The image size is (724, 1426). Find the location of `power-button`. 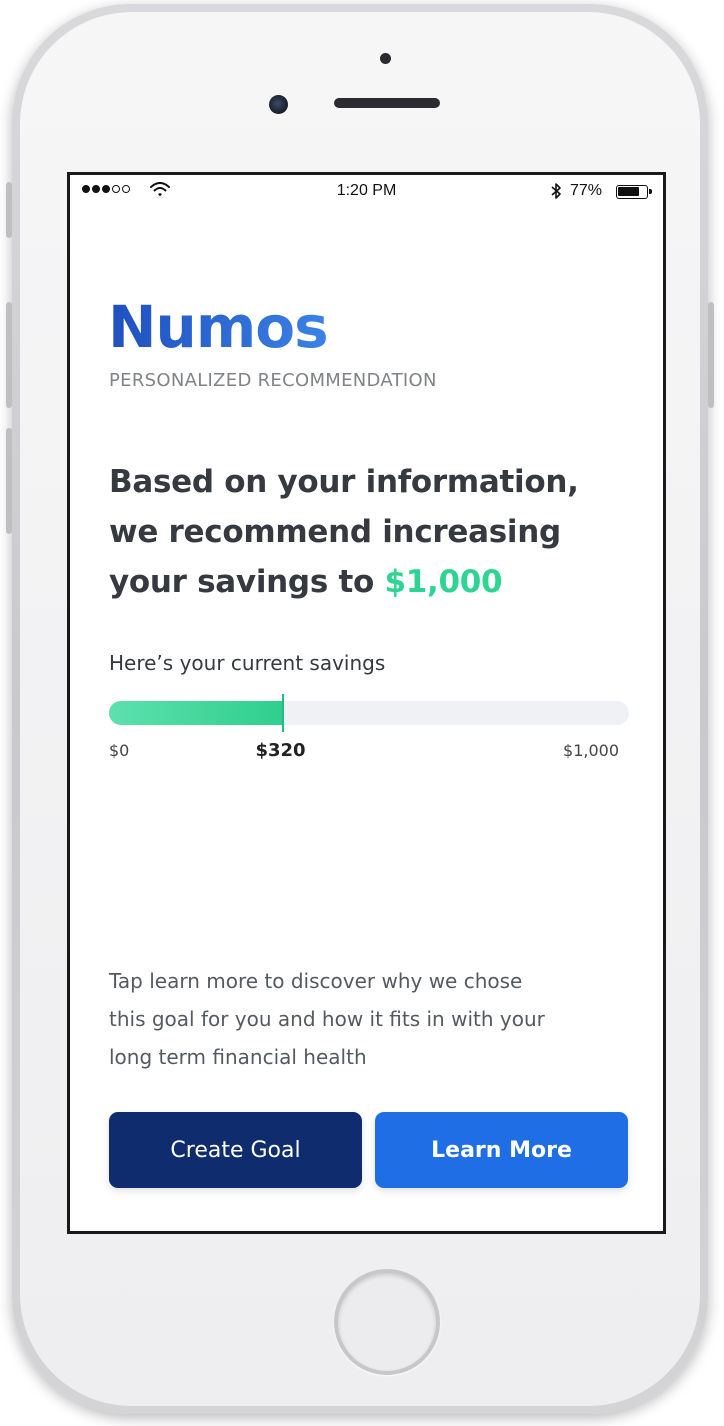

power-button is located at coordinates (711, 355).